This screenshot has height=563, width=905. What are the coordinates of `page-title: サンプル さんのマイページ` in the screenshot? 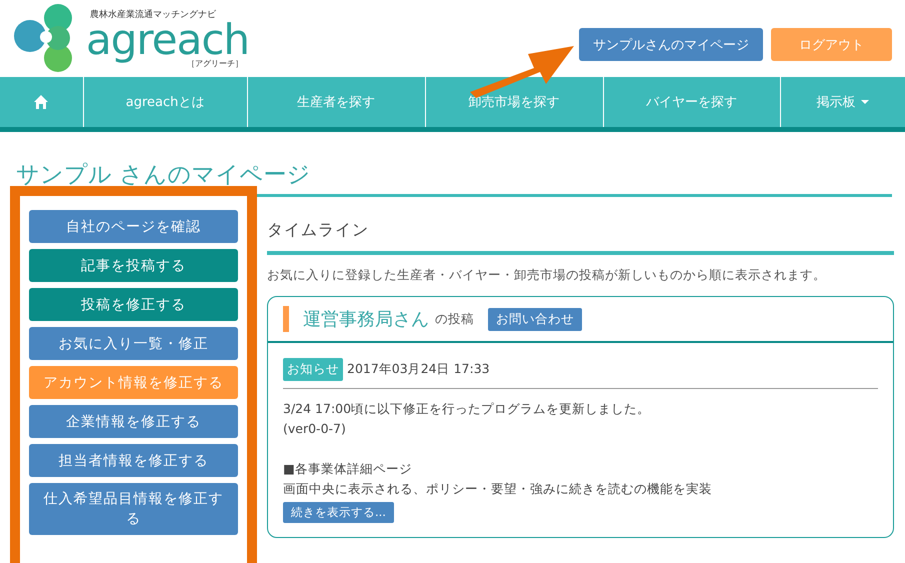 It's located at (164, 175).